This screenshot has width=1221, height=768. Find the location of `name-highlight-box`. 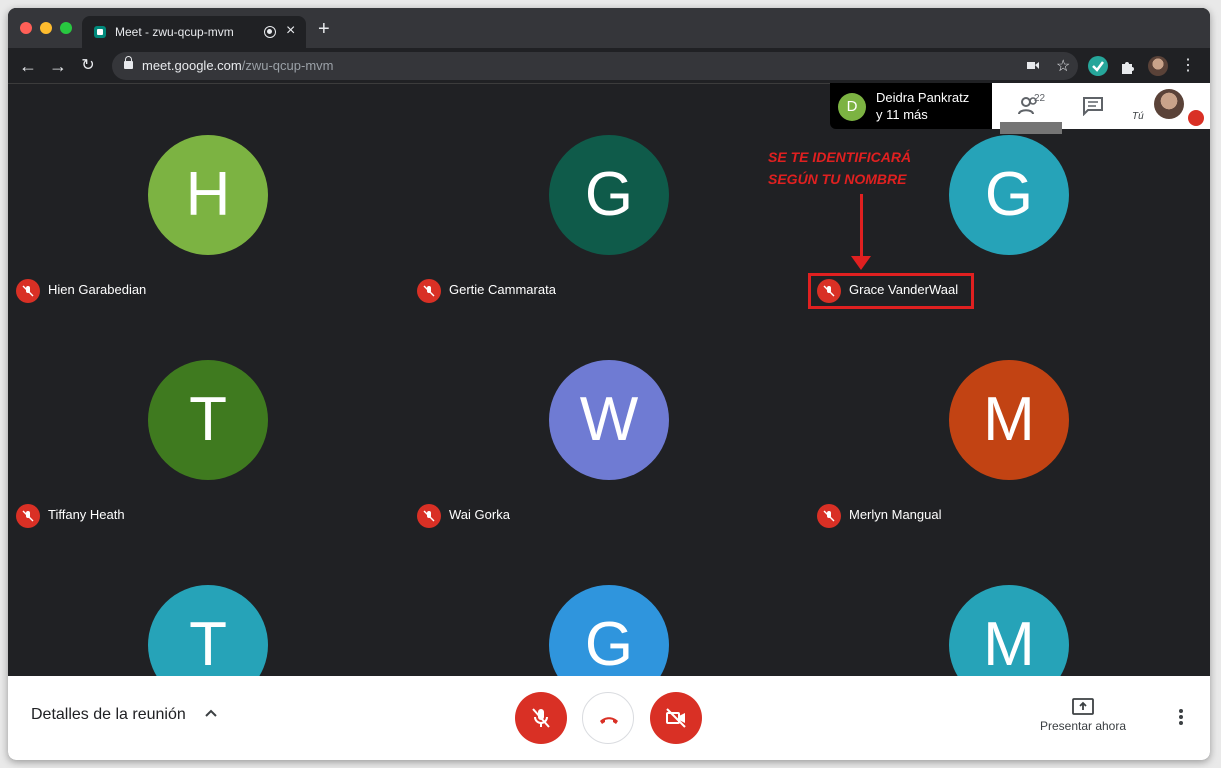

name-highlight-box is located at coordinates (891, 291).